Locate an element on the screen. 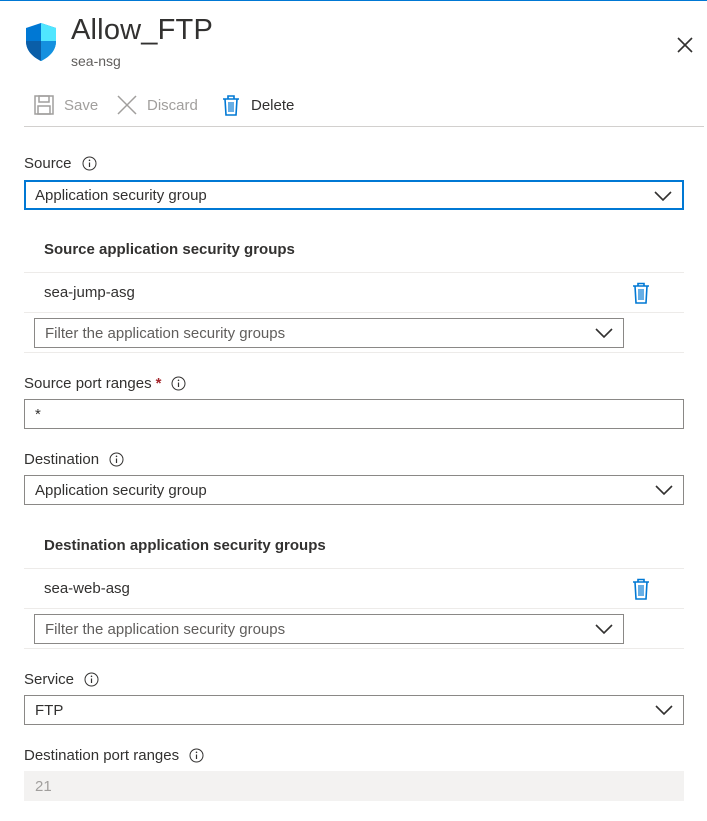 The image size is (707, 821). command-bar: Save Discard Delete is located at coordinates (364, 105).